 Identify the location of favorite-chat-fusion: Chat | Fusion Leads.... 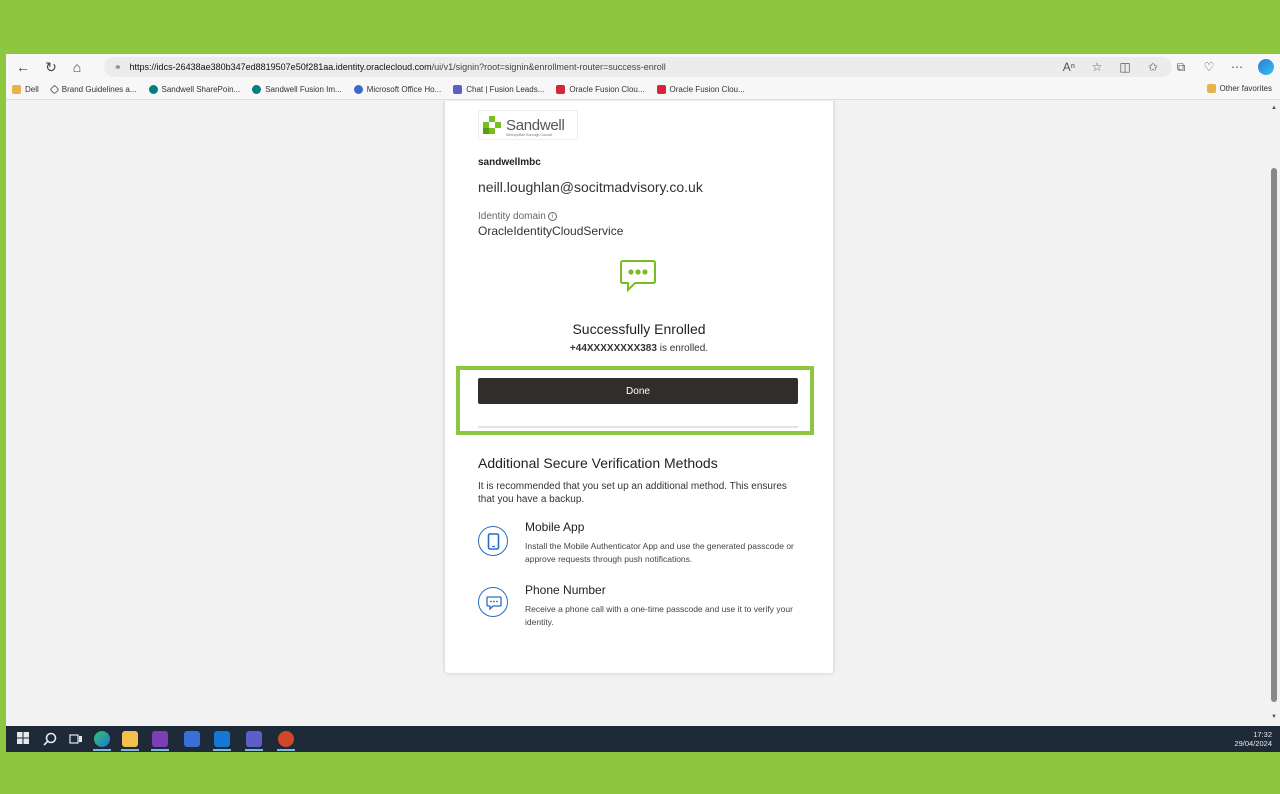
(498, 89).